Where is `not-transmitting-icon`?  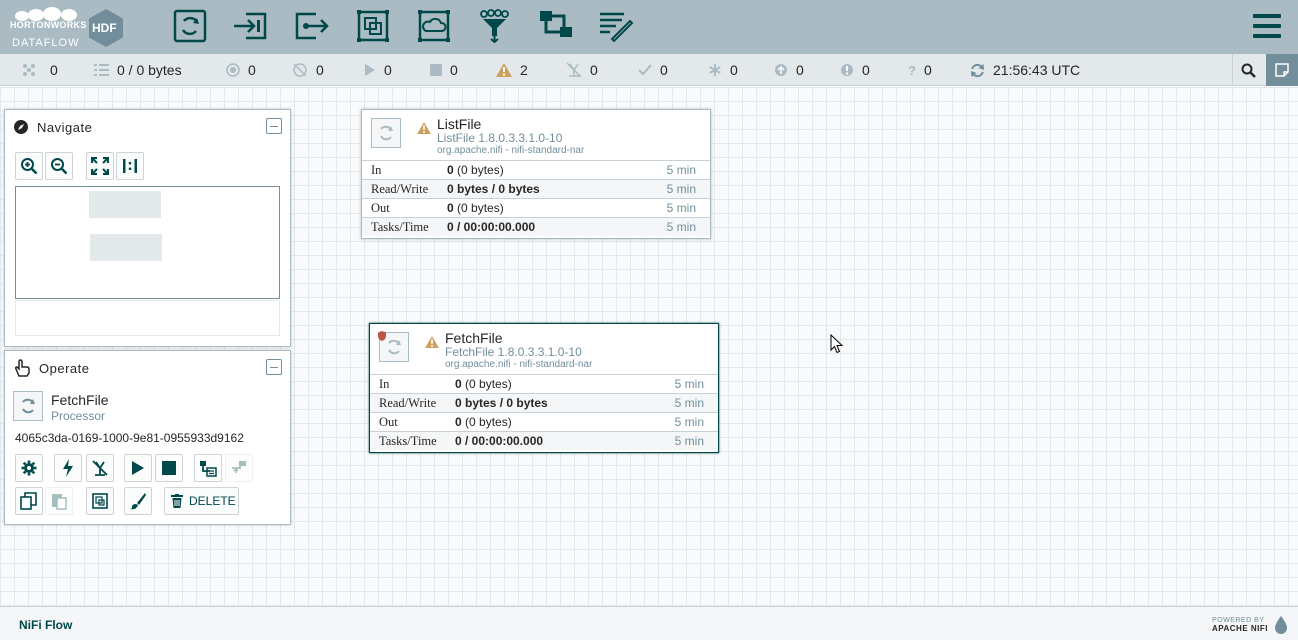 not-transmitting-icon is located at coordinates (300, 70).